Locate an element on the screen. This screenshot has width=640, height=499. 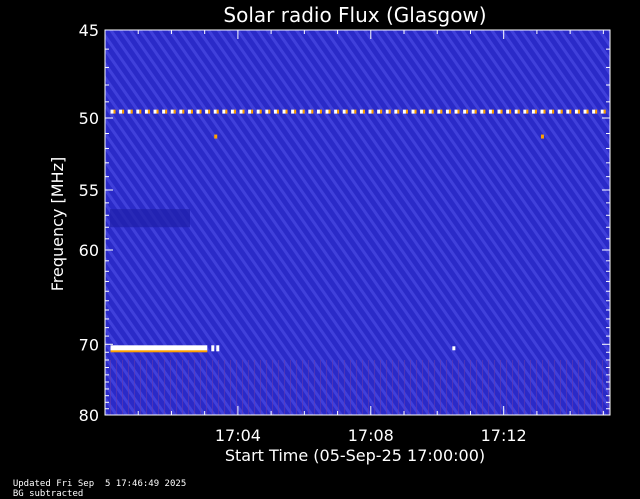
updated-timestamp: Updated Fri Sep 5 17:46:49 2025 is located at coordinates (99, 484).